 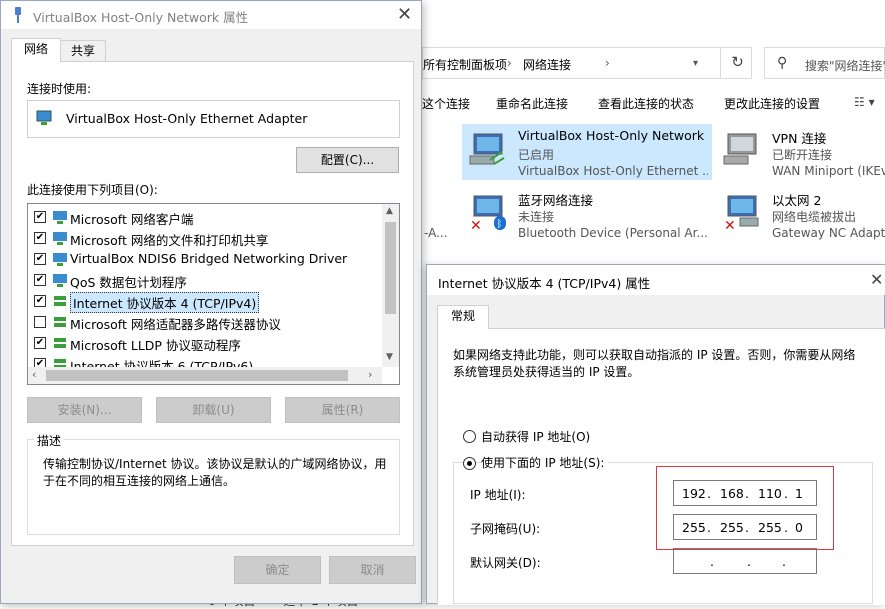 What do you see at coordinates (845, 65) in the screenshot?
I see `search-input: 搜索"网络连接"` at bounding box center [845, 65].